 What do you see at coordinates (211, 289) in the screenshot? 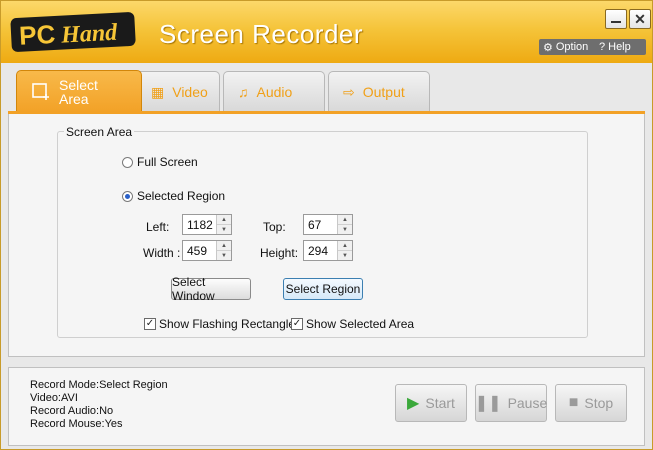
I see `select-window-button: Select Window` at bounding box center [211, 289].